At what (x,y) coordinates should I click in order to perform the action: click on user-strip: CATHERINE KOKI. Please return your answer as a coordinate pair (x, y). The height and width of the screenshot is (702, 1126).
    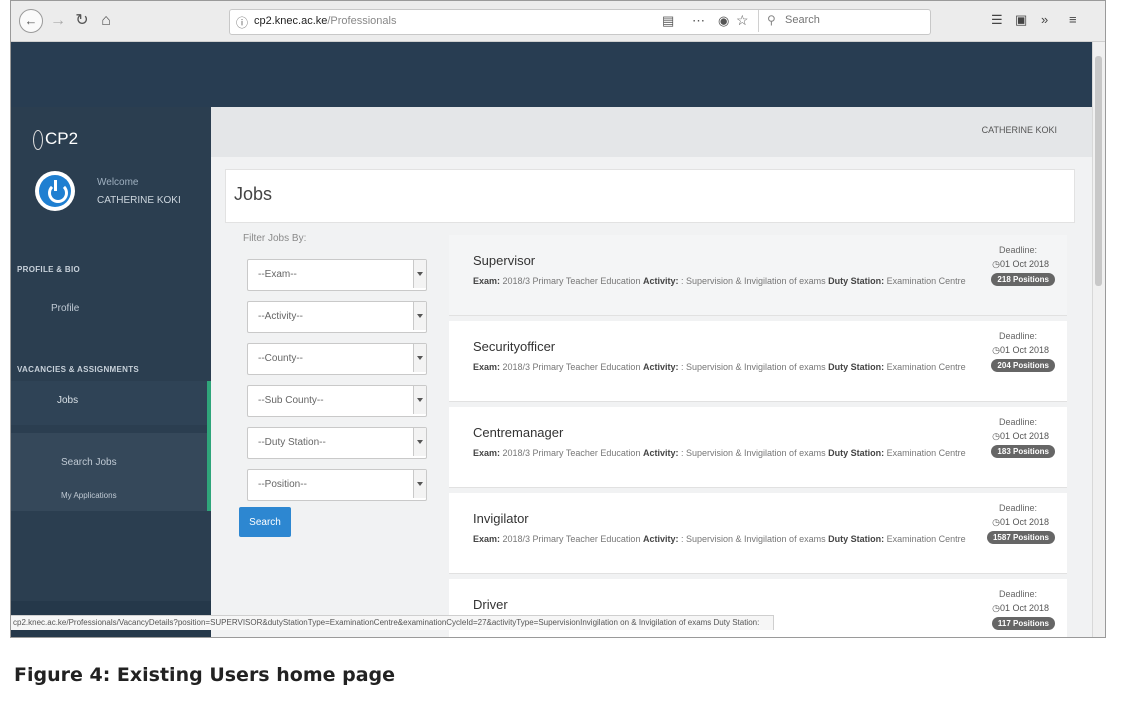
    Looking at the image, I should click on (658, 132).